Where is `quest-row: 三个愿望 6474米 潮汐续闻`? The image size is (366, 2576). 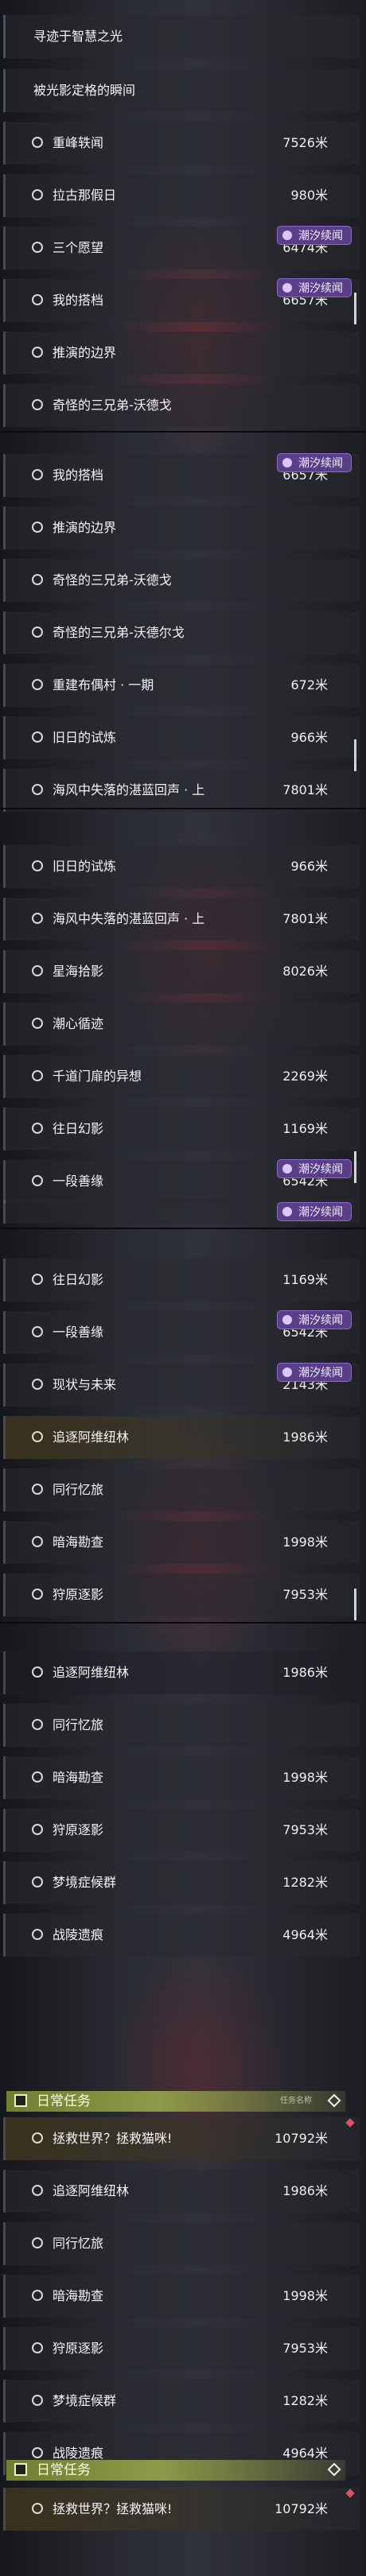
quest-row: 三个愿望 6474米 潮汐续闻 is located at coordinates (183, 249).